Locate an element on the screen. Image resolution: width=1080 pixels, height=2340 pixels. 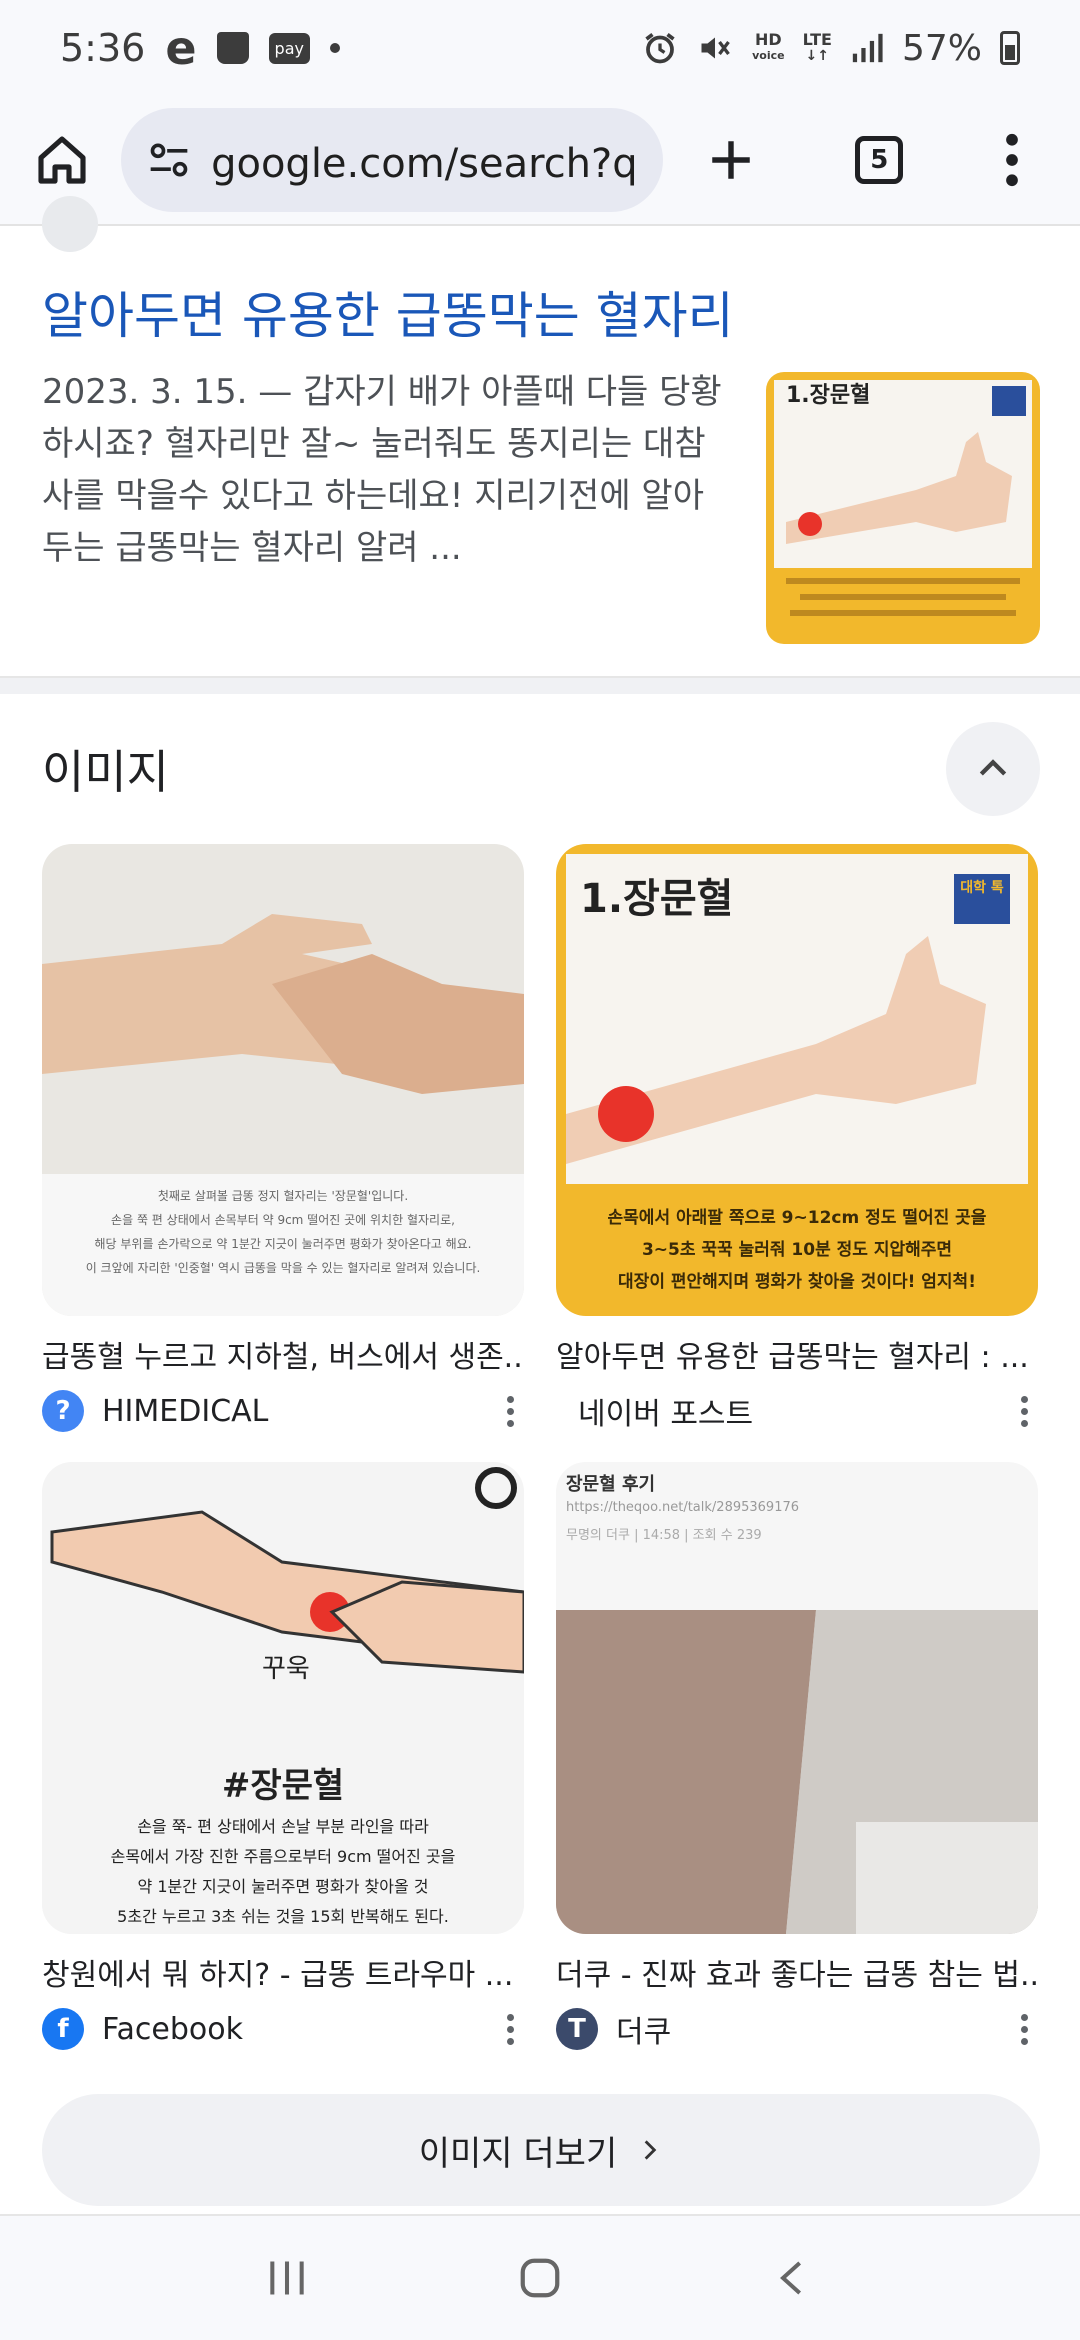
home-nav-icon is located at coordinates (540, 2278).